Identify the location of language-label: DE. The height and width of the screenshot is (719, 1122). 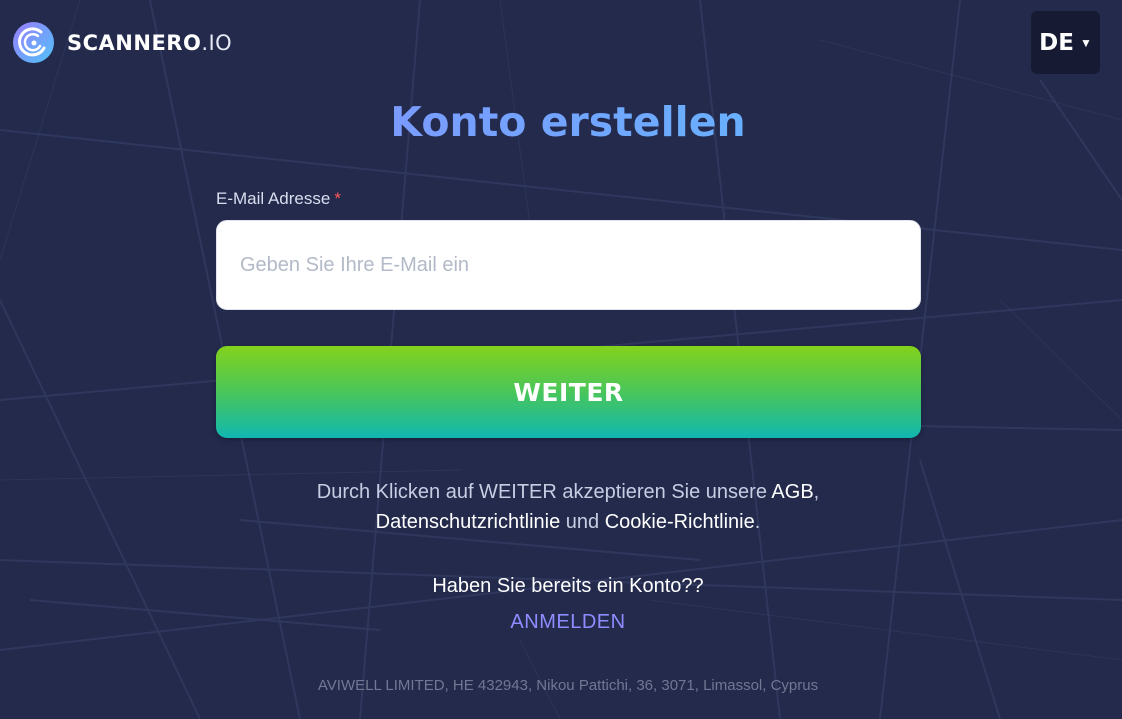
(1056, 42).